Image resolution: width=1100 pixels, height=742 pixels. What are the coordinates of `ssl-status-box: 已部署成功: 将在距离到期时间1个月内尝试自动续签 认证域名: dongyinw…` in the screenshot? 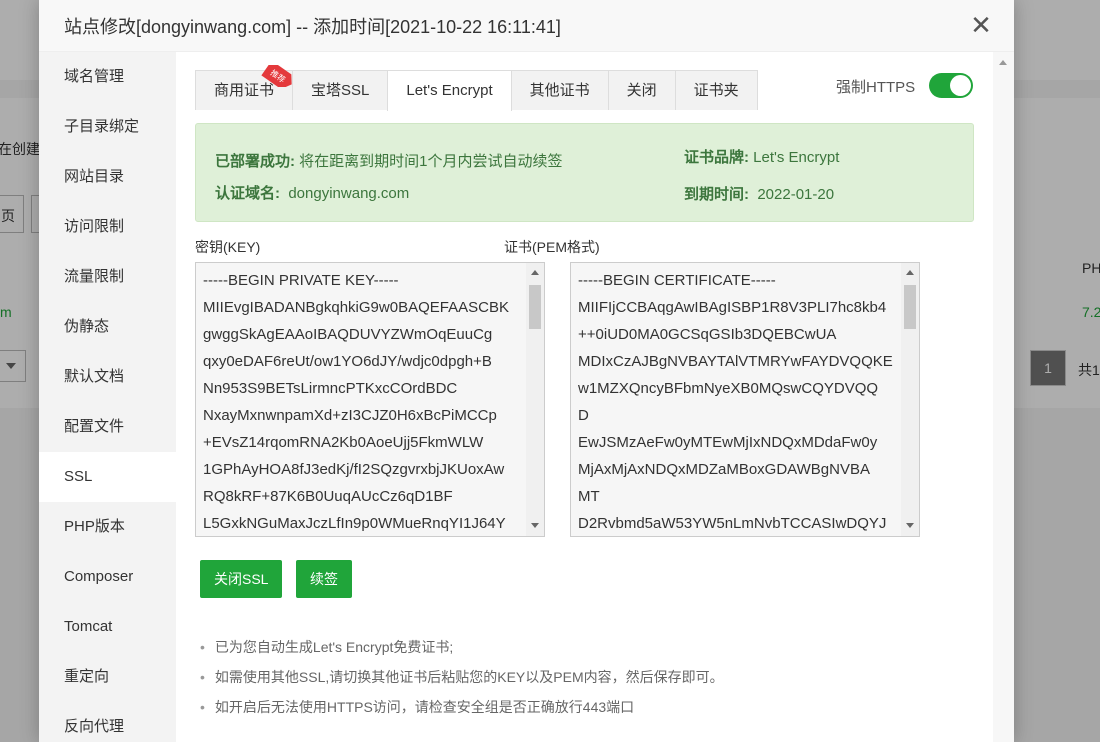 It's located at (584, 172).